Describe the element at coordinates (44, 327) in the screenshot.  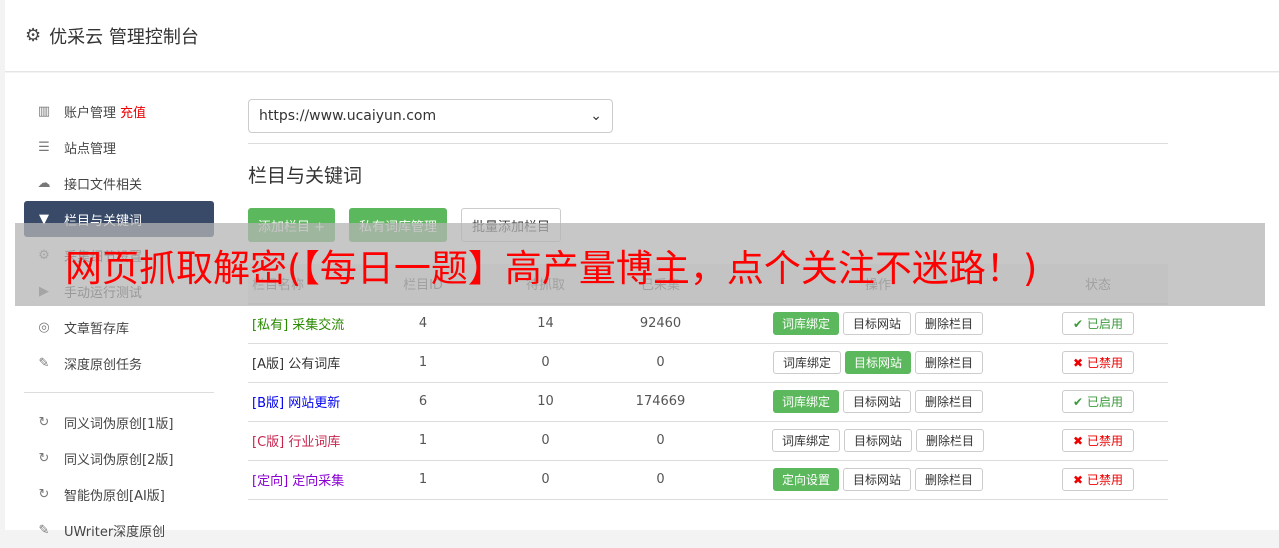
I see `database-icon: ◎` at that location.